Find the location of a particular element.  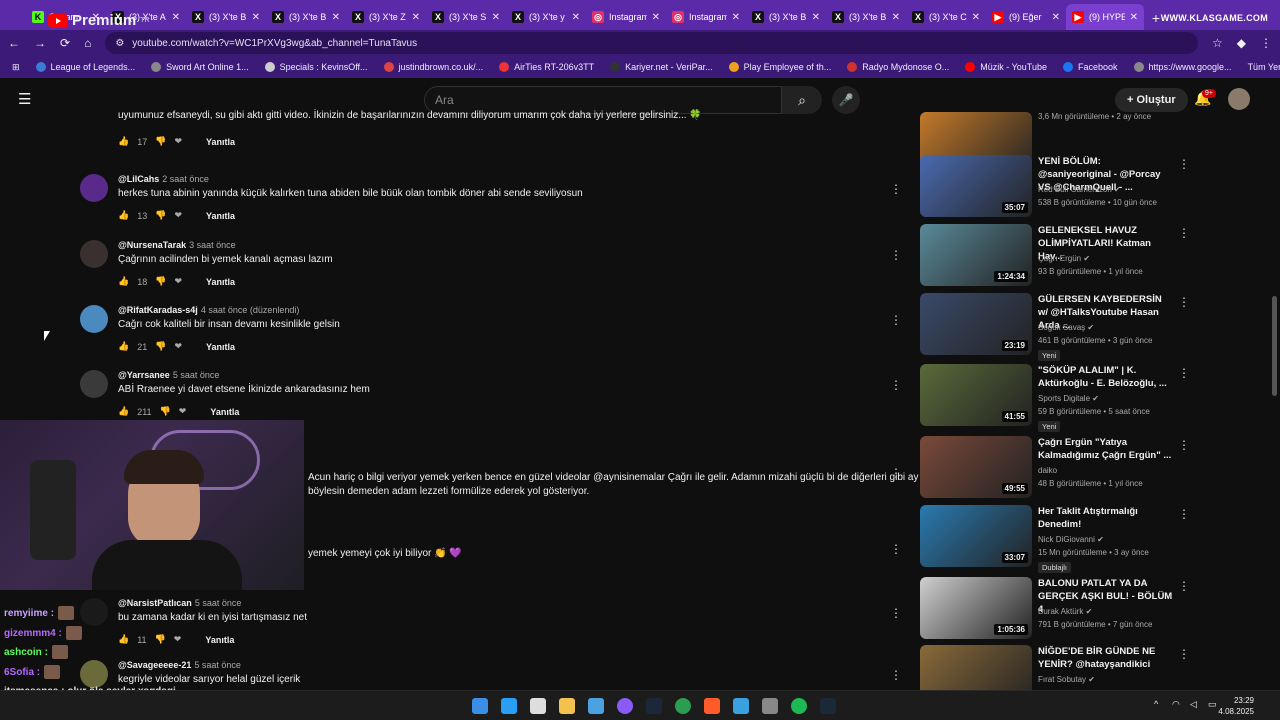

back-icon: ← is located at coordinates (14, 43).